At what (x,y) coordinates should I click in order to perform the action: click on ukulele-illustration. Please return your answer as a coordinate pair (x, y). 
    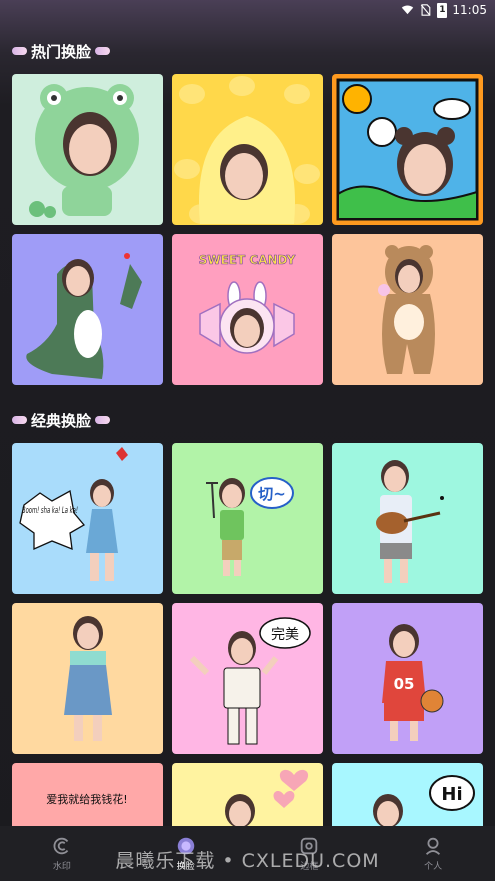
    Looking at the image, I should click on (407, 518).